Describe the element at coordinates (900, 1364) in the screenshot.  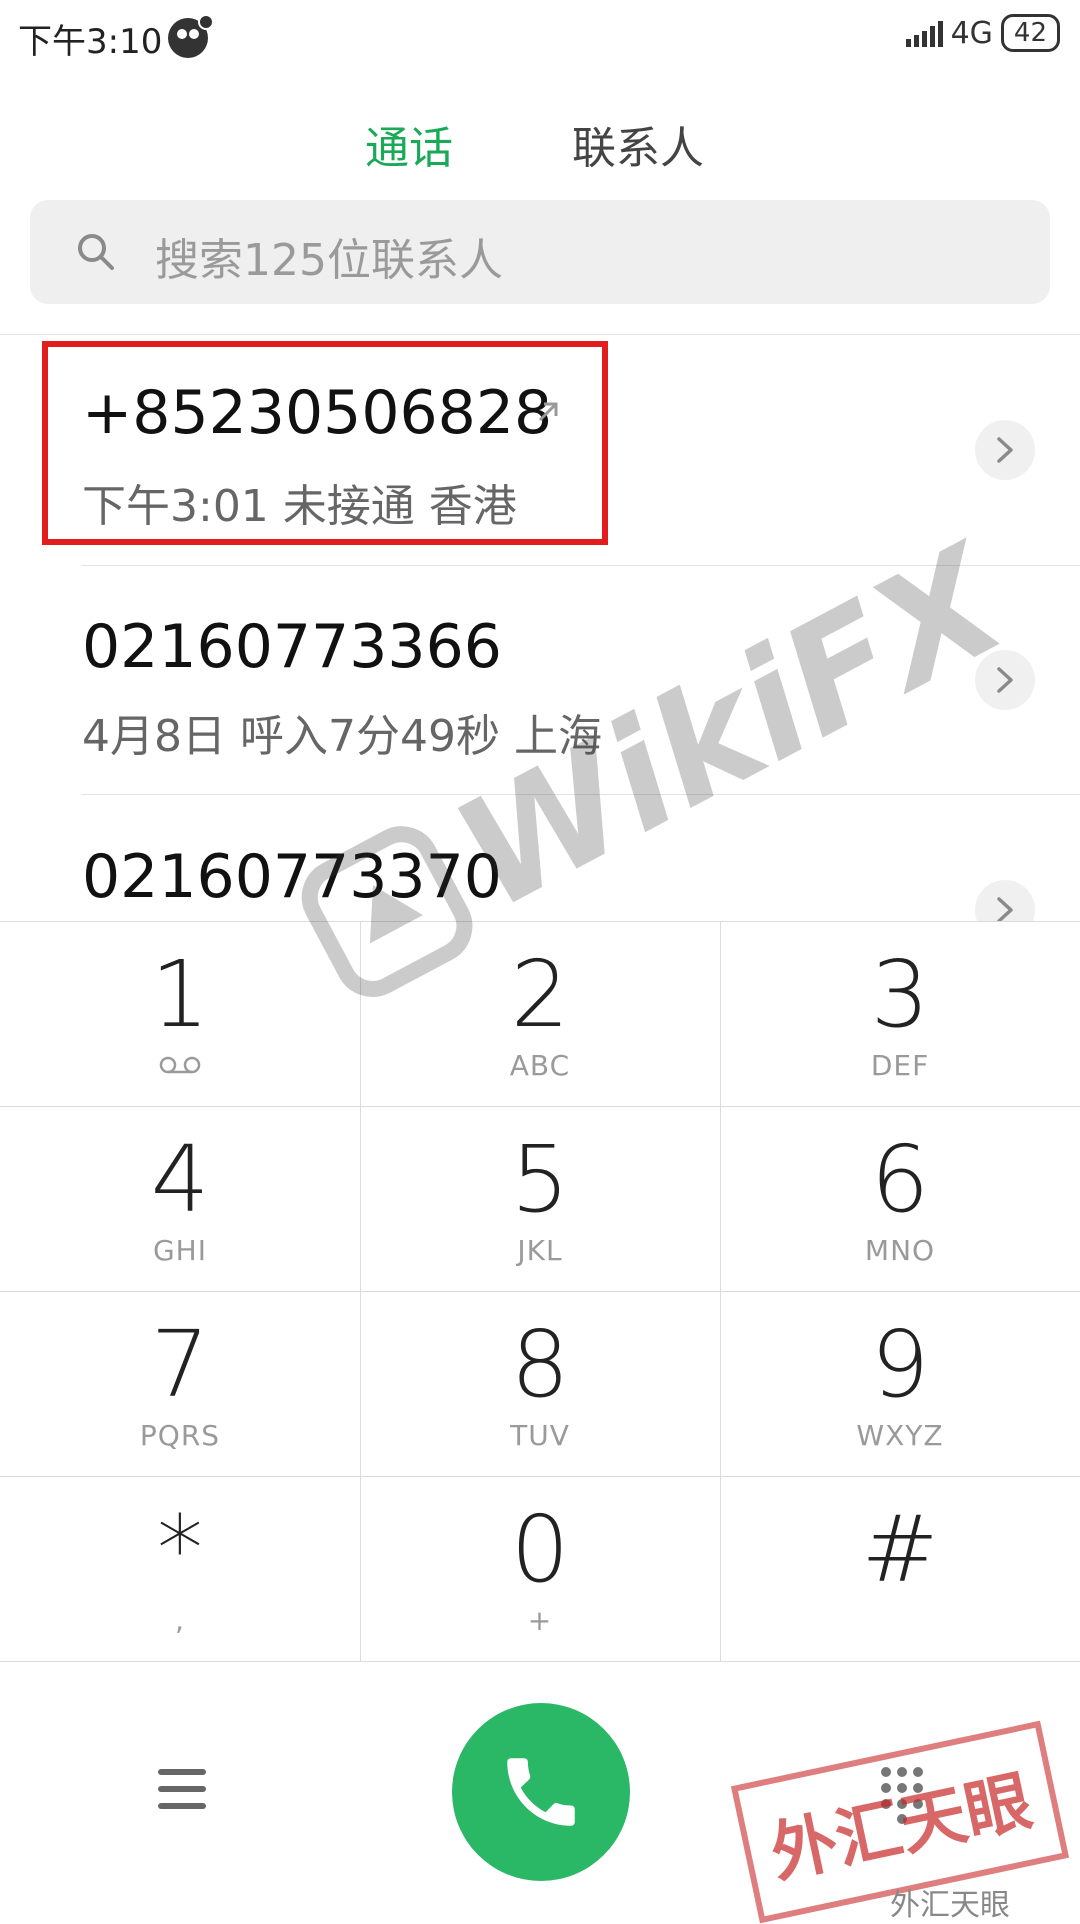
I see `key-digit: 9` at that location.